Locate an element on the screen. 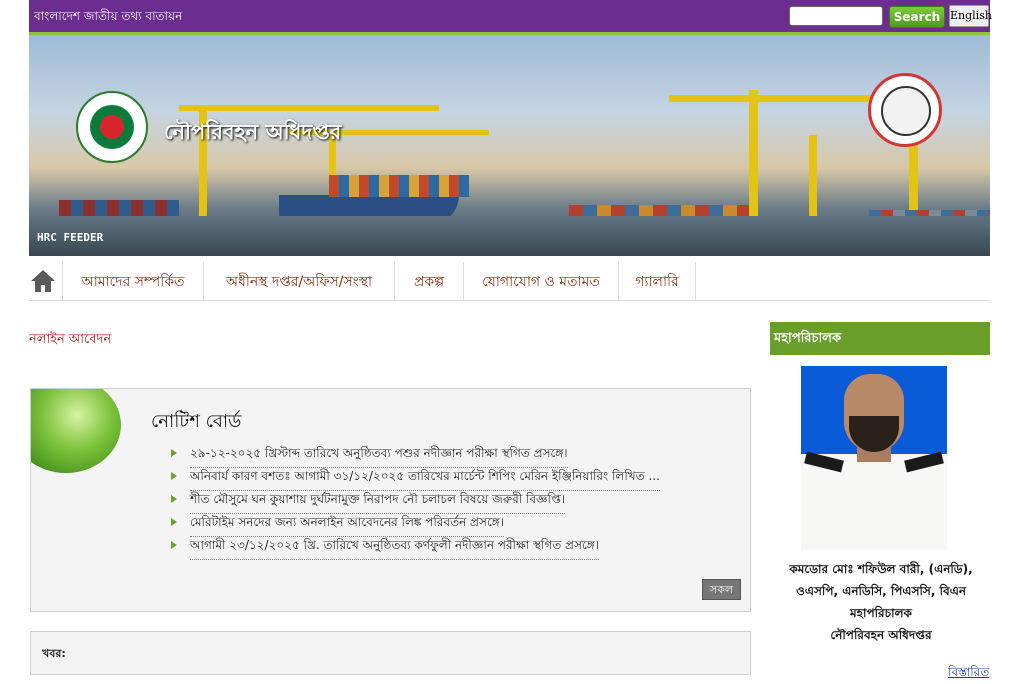 The width and height of the screenshot is (1023, 684). nav-item-subordinate-offices: অধীনস্থ দপ্তর/অফিস/সংস্থা is located at coordinates (298, 281).